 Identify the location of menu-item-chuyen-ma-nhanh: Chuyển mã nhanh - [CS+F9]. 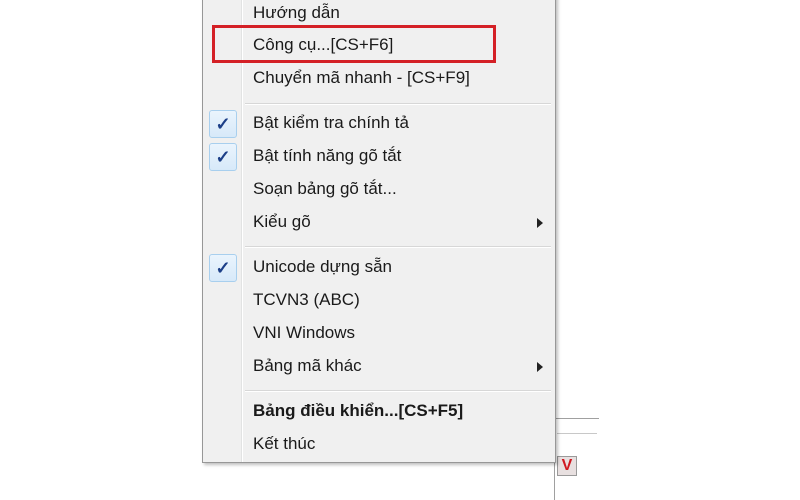
(379, 78).